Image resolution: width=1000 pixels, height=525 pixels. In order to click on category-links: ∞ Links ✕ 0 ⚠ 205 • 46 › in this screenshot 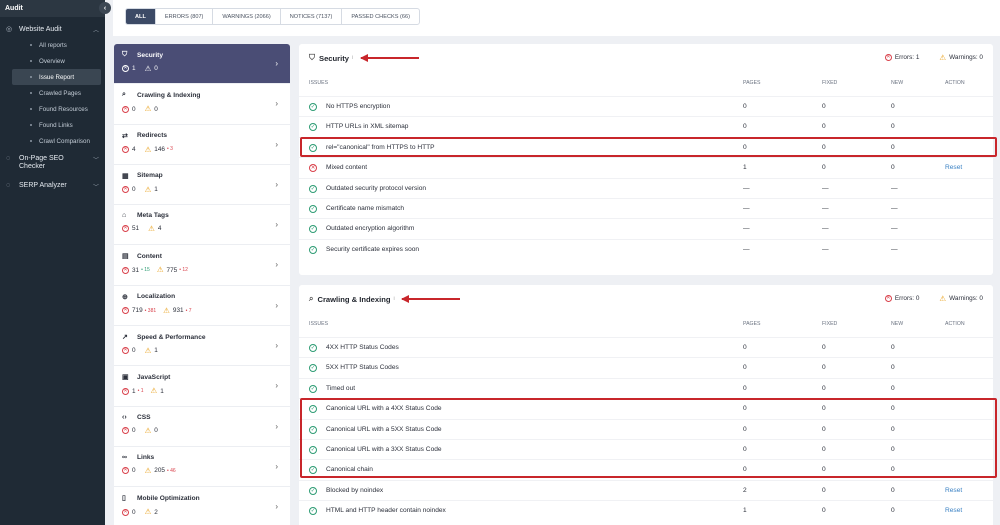, I will do `click(202, 467)`.